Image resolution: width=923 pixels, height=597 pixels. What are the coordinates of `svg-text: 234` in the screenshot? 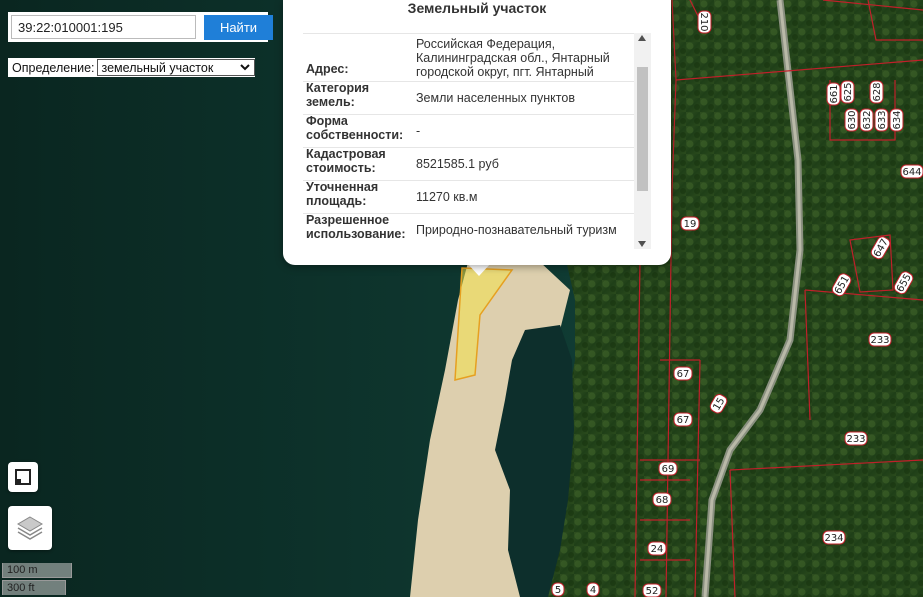 It's located at (833, 538).